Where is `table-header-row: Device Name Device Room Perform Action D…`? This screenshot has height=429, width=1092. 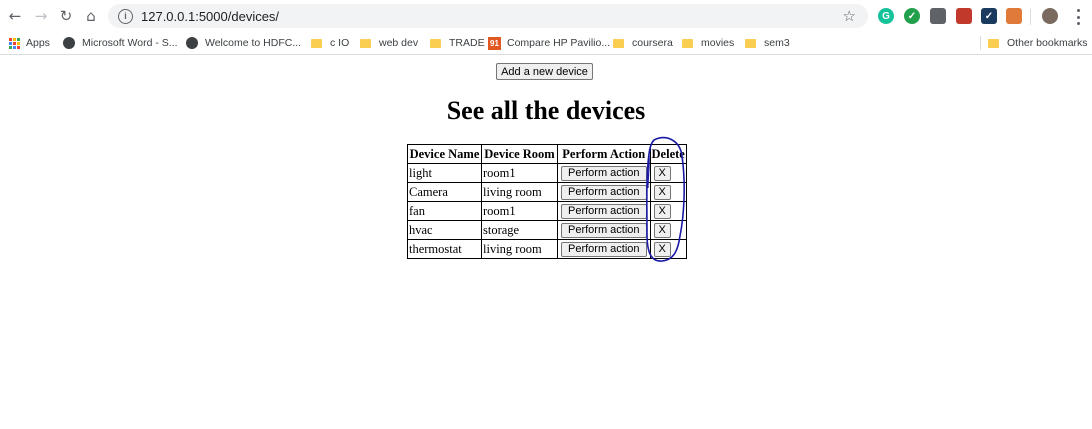 table-header-row: Device Name Device Room Perform Action D… is located at coordinates (547, 154).